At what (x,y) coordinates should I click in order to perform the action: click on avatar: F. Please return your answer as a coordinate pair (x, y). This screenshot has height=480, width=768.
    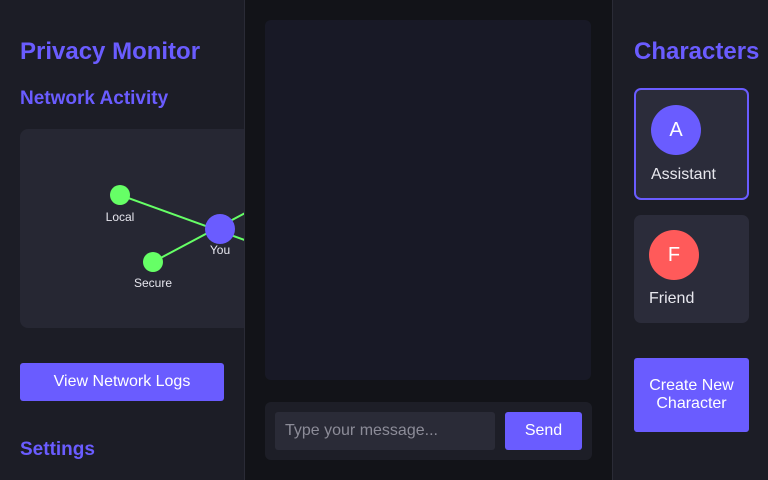
    Looking at the image, I should click on (674, 255).